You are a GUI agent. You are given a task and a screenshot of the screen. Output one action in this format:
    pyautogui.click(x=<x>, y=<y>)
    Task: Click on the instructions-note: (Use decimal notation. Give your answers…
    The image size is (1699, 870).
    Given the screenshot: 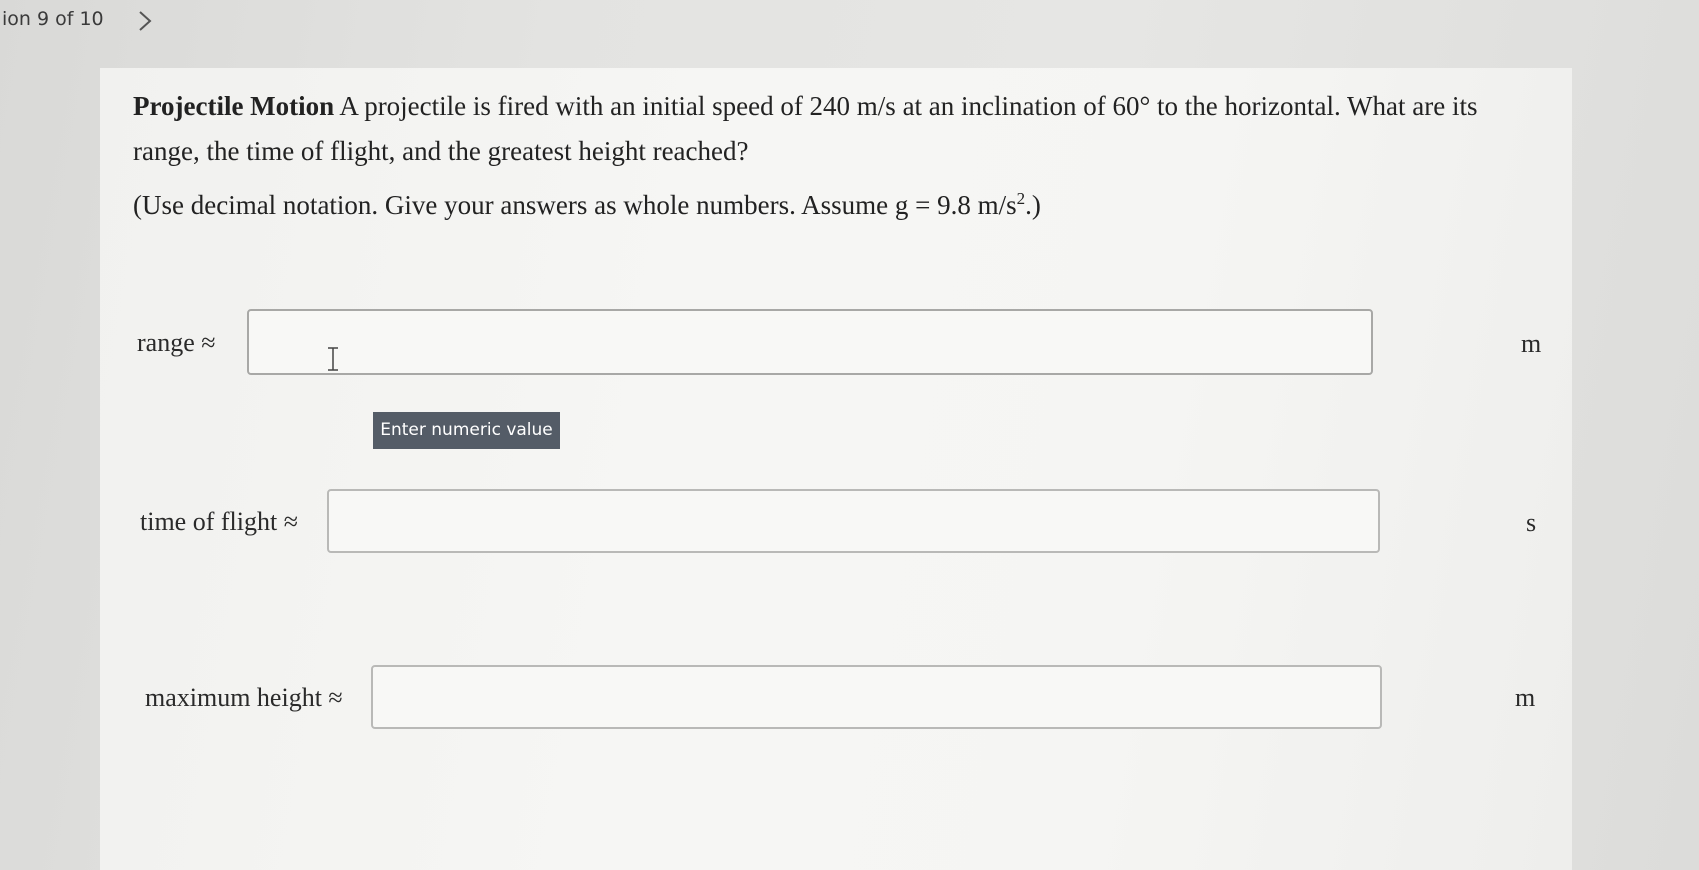 What is the action you would take?
    pyautogui.click(x=783, y=205)
    